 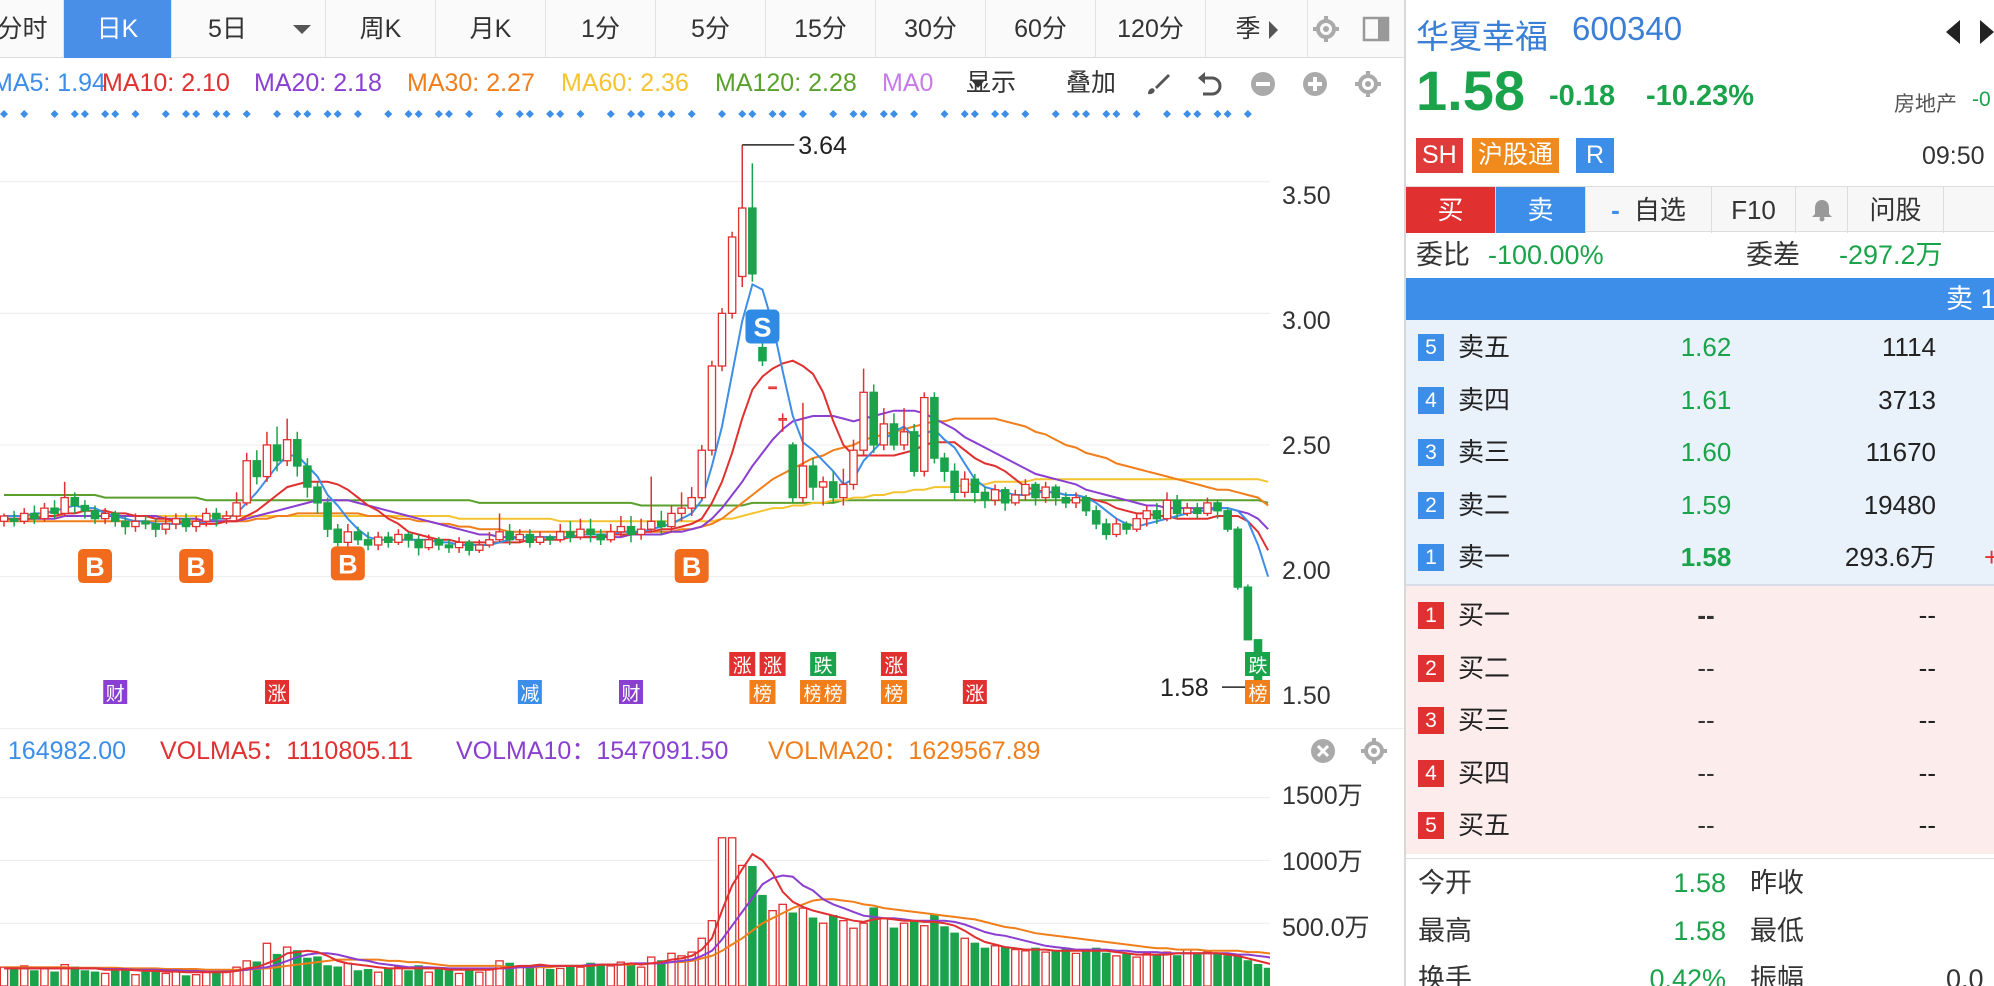 What do you see at coordinates (1376, 29) in the screenshot?
I see `panel-toggle-icon` at bounding box center [1376, 29].